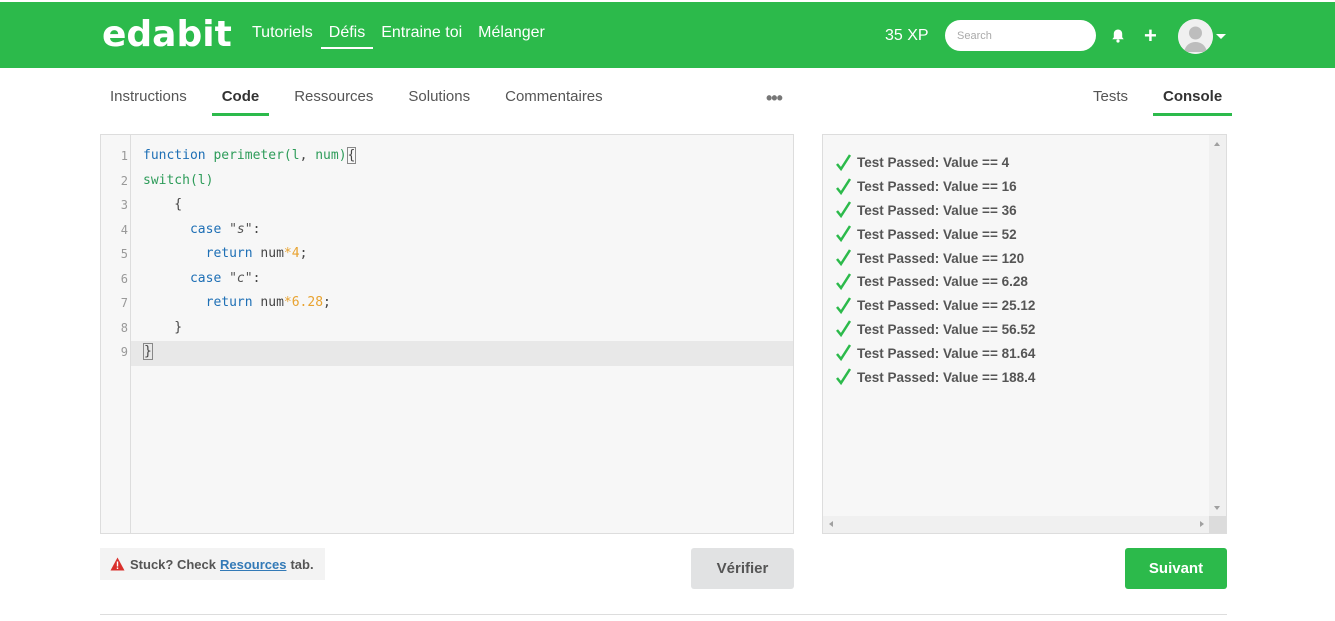  What do you see at coordinates (831, 524) in the screenshot?
I see `scroll-left-icon` at bounding box center [831, 524].